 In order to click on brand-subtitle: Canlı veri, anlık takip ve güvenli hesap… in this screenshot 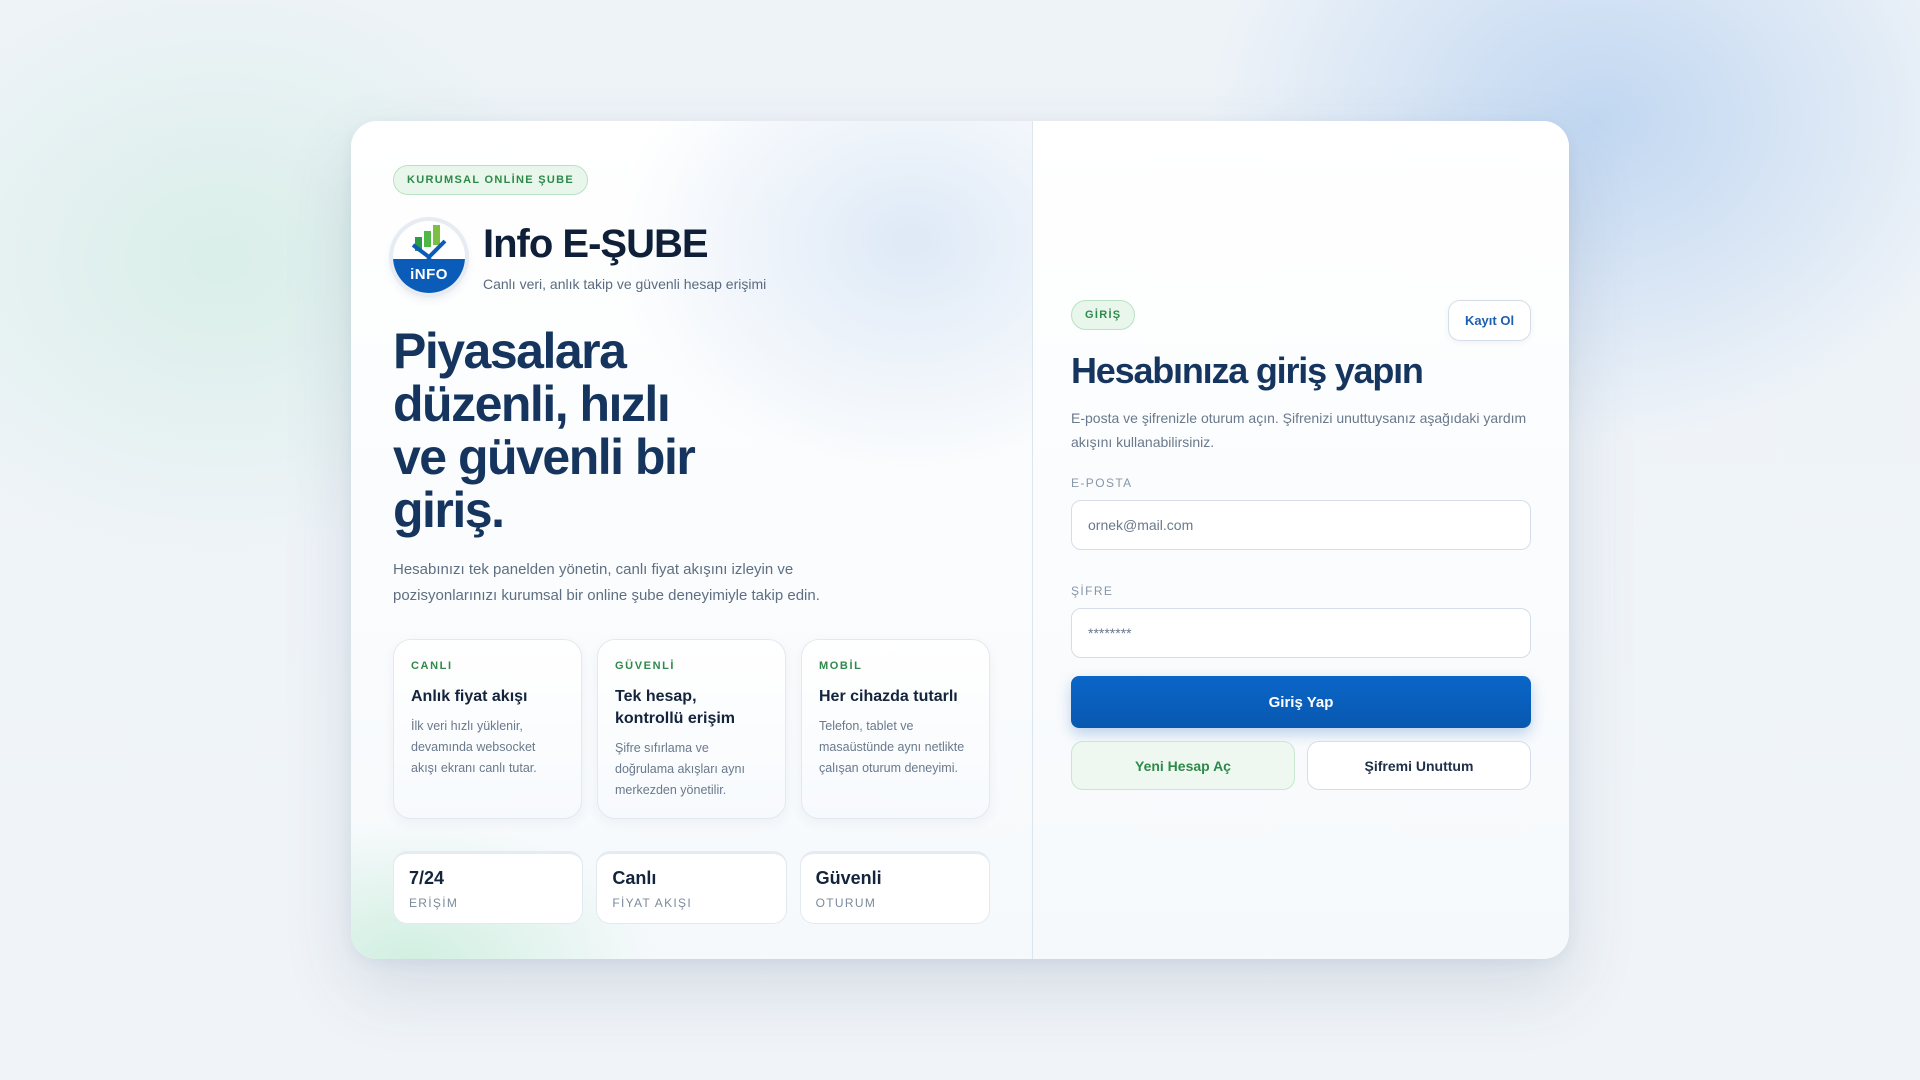, I will do `click(625, 284)`.